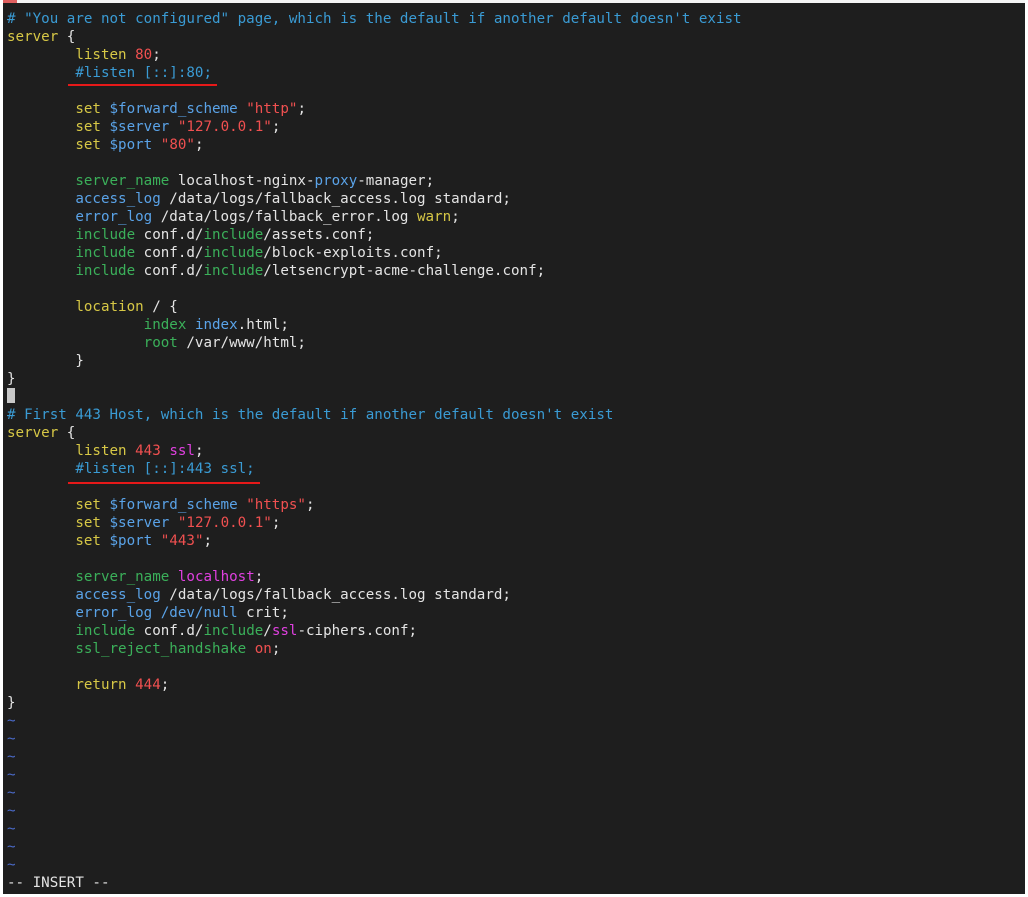 The width and height of the screenshot is (1028, 897). I want to click on code-line: include conf.d/include/assets.conf;, so click(374, 235).